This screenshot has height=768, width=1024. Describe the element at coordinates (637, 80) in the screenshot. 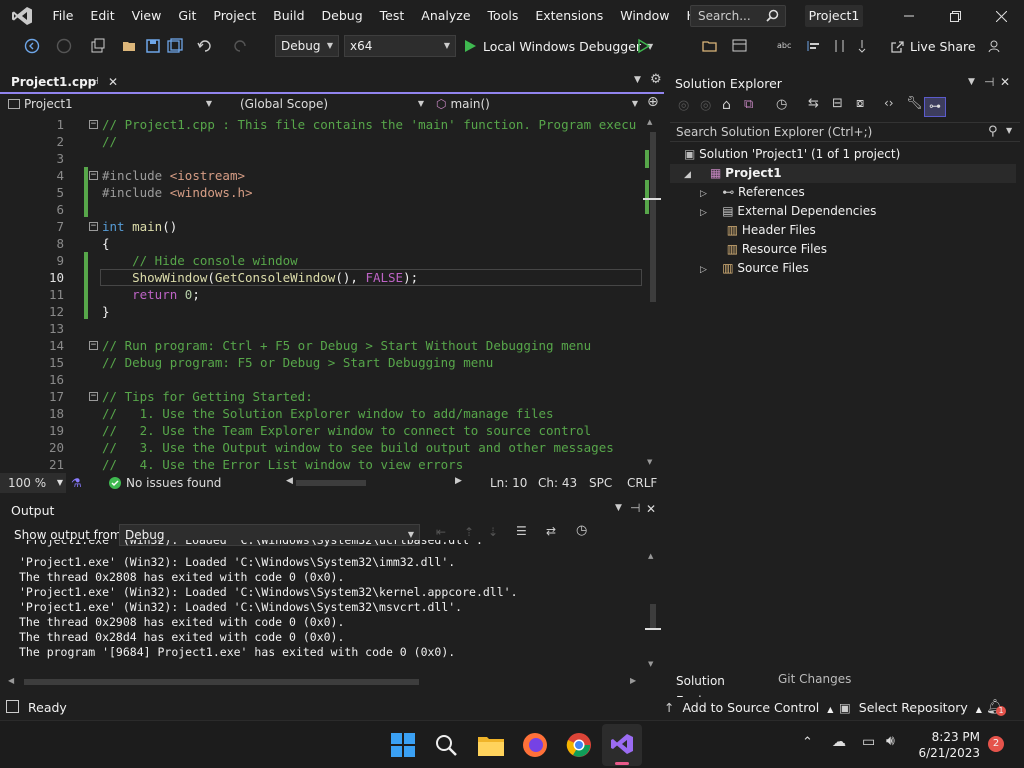

I see `tab-list-dropdown-icon: ▼` at that location.